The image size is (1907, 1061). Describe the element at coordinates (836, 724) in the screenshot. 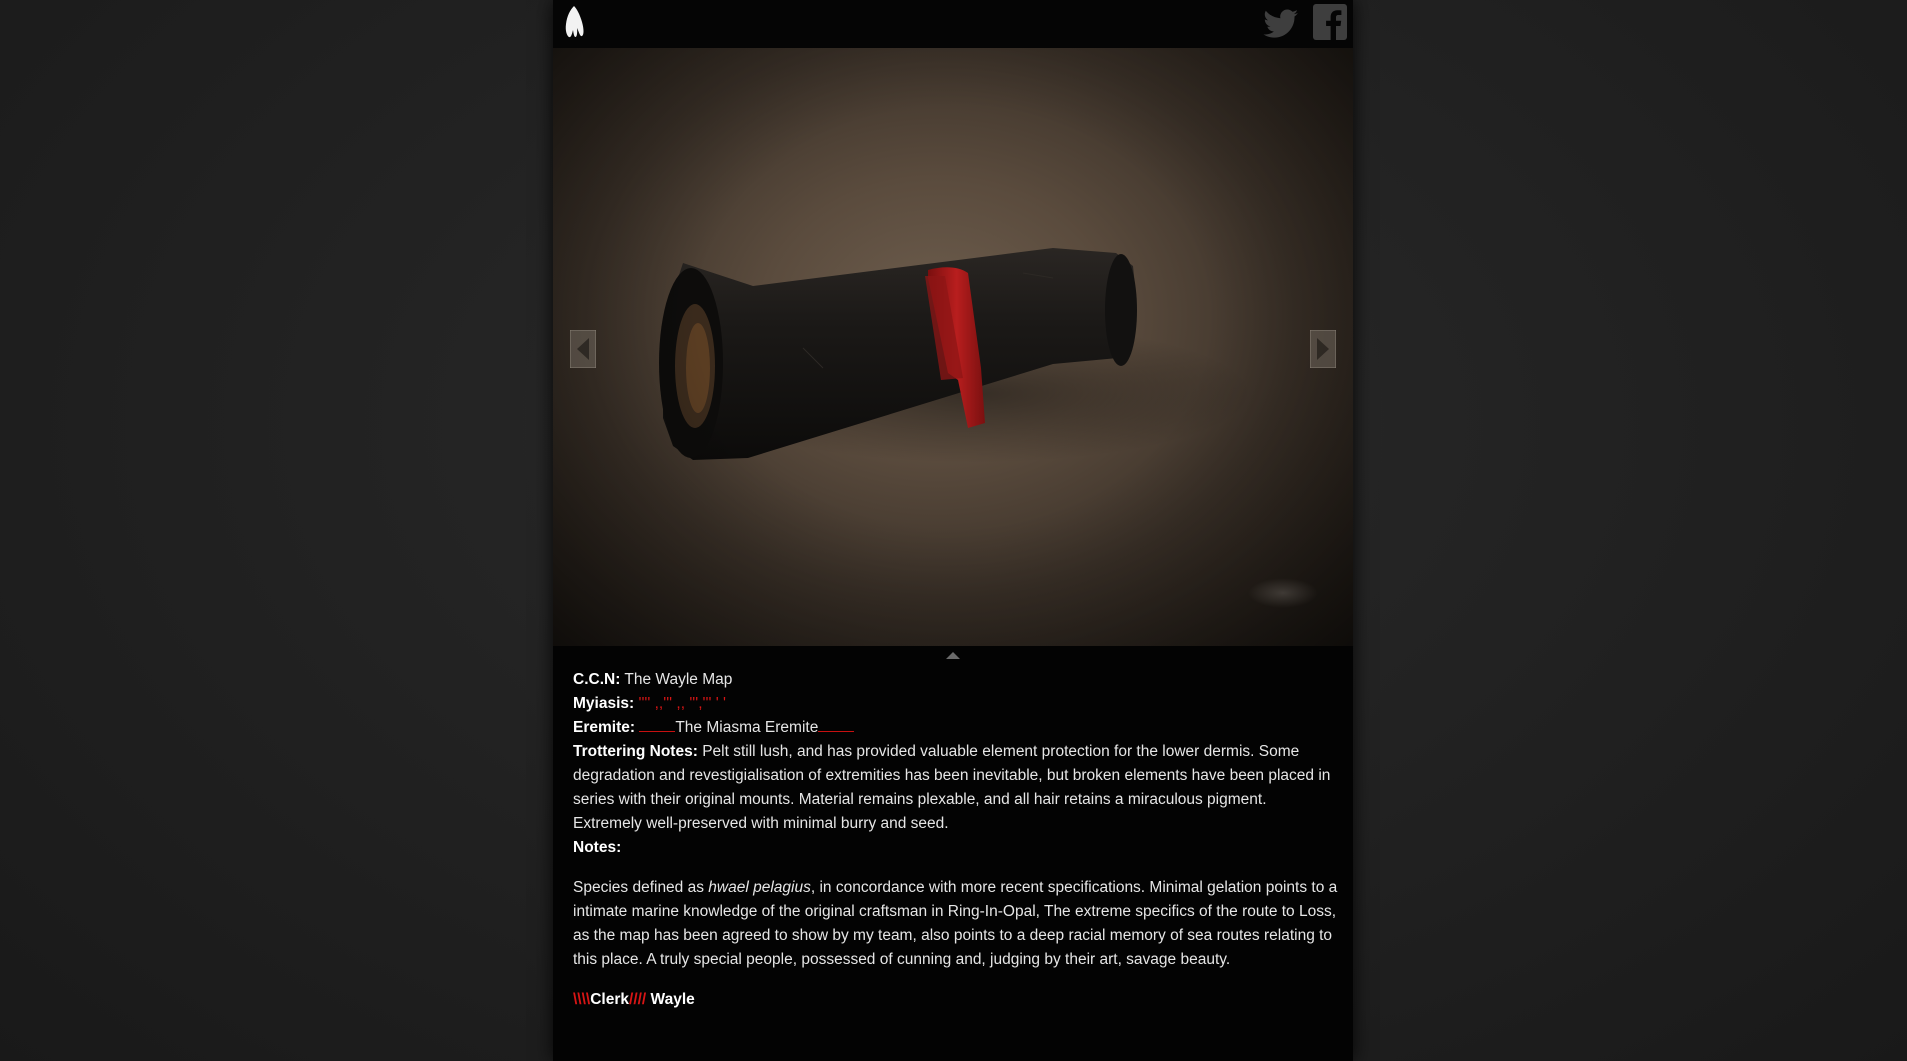

I see `eremite-underline-right` at that location.